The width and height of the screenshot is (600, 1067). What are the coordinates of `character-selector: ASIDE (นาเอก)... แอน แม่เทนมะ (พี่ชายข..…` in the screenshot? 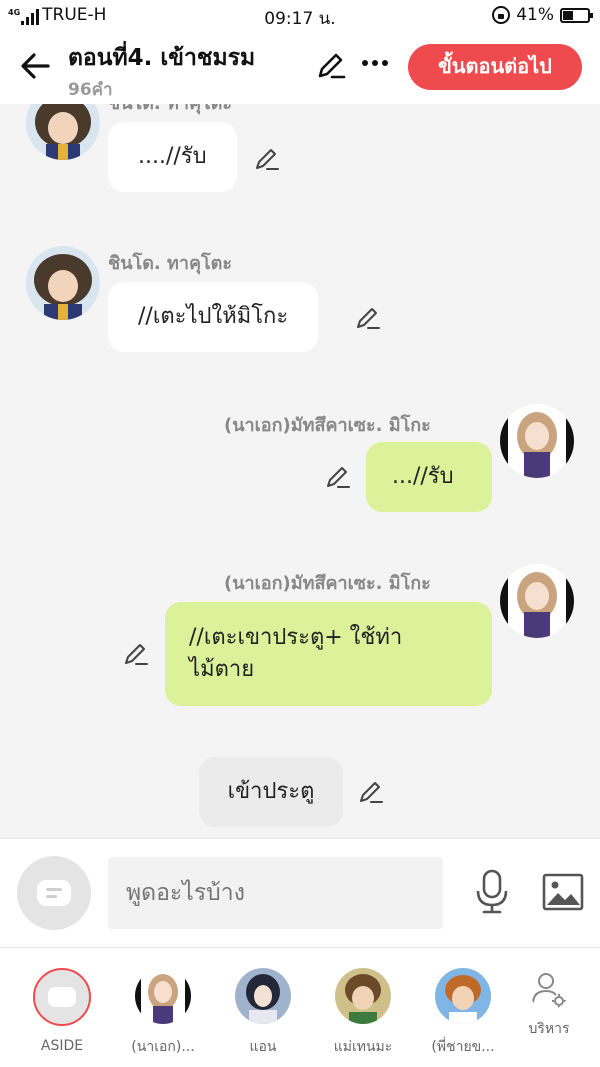 It's located at (300, 1007).